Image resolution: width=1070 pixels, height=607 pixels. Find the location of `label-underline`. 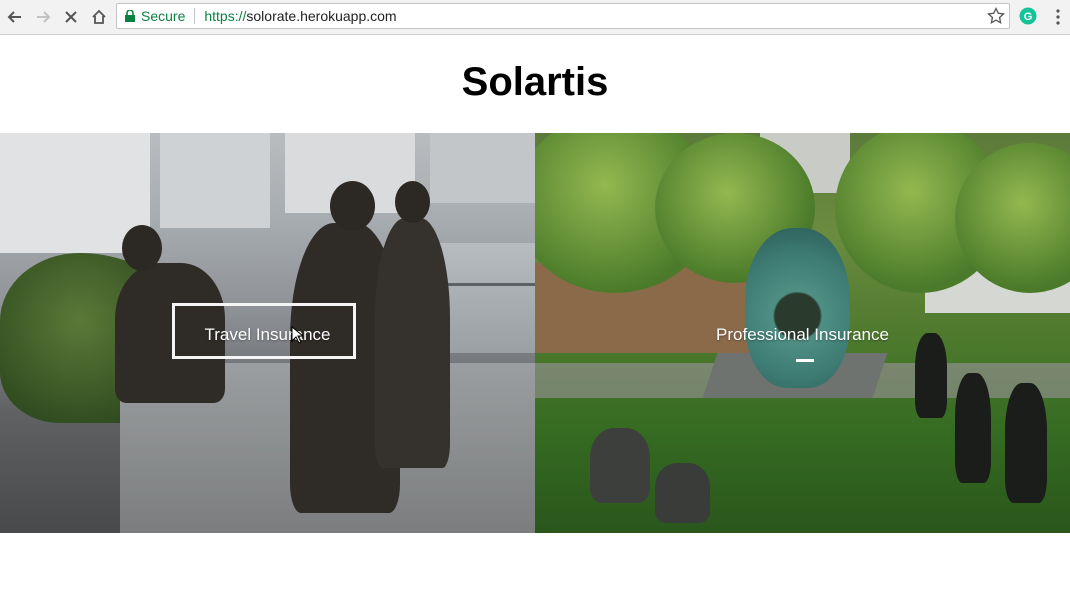

label-underline is located at coordinates (805, 360).